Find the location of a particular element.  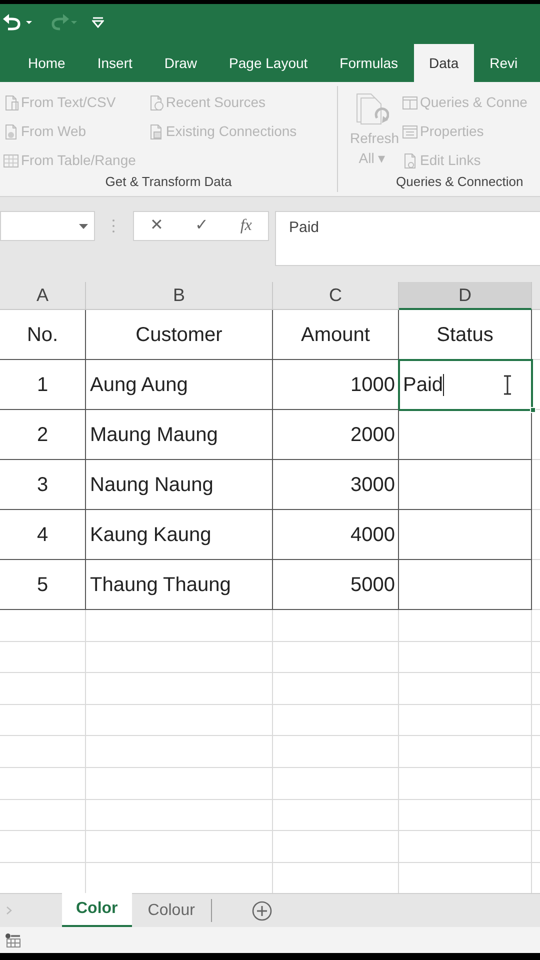

table-cell: 1 is located at coordinates (43, 385).